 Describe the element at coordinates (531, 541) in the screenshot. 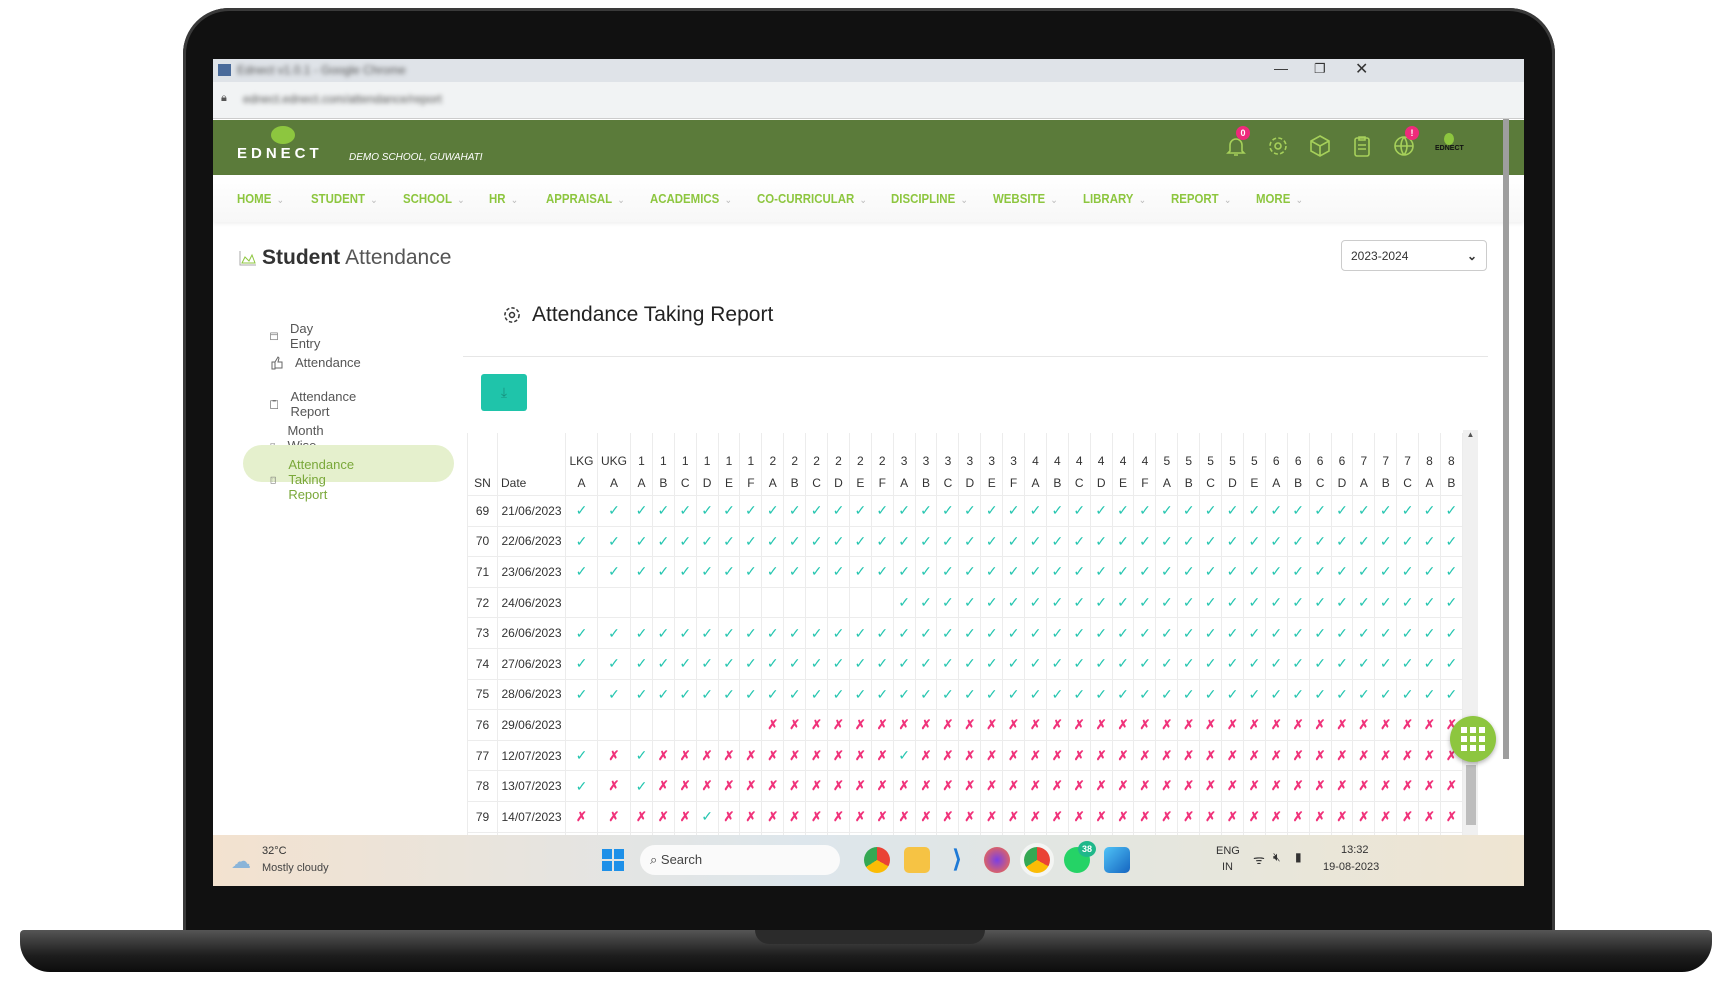

I see `date-cell: 22/06/2023` at that location.